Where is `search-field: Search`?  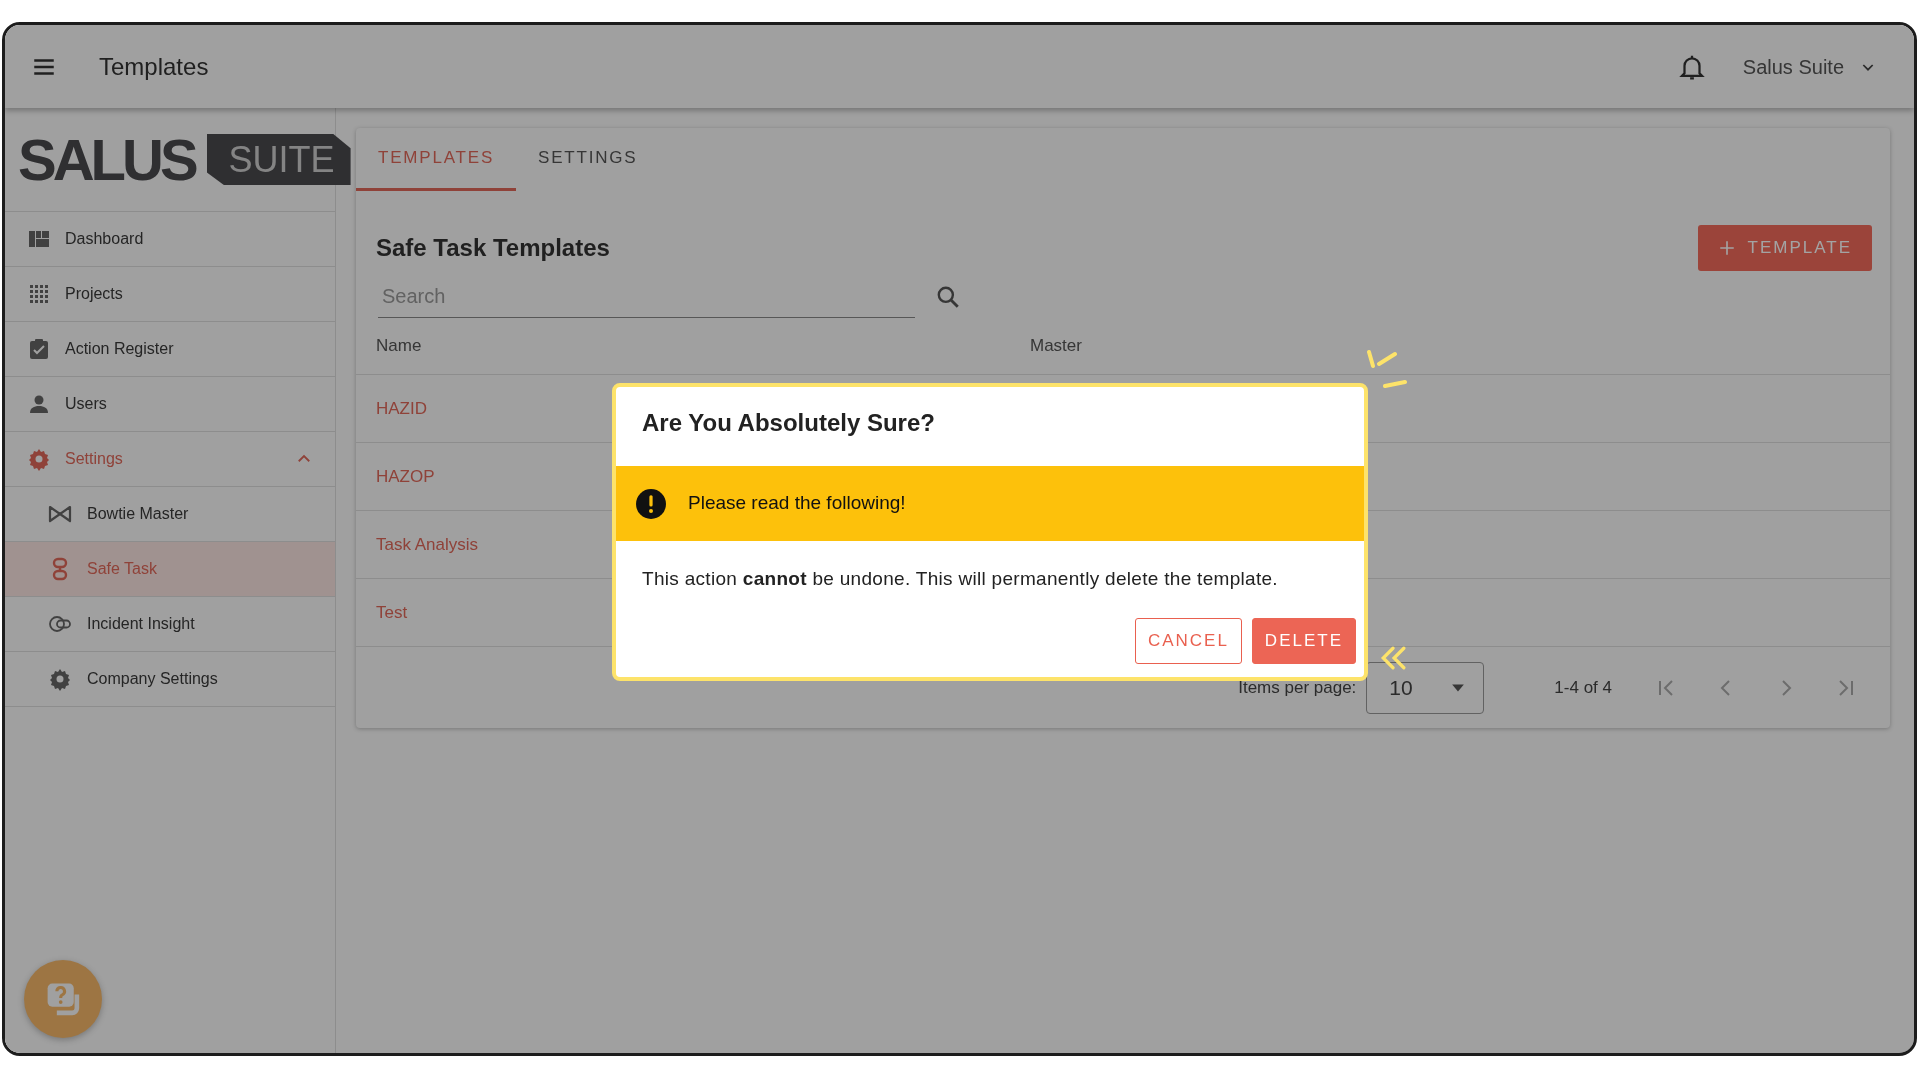
search-field: Search is located at coordinates (646, 296).